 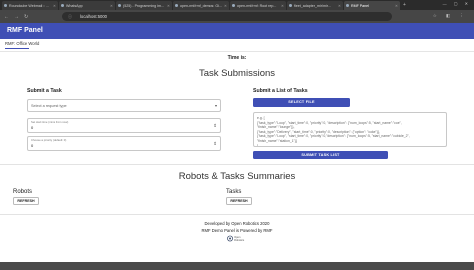 What do you see at coordinates (457, 3) in the screenshot?
I see `window-controls: — ▢ ✕` at bounding box center [457, 3].